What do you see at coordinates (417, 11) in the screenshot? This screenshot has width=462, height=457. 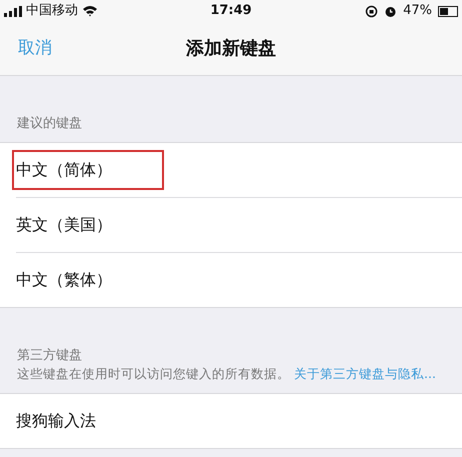 I see `battery-percent: 47%` at bounding box center [417, 11].